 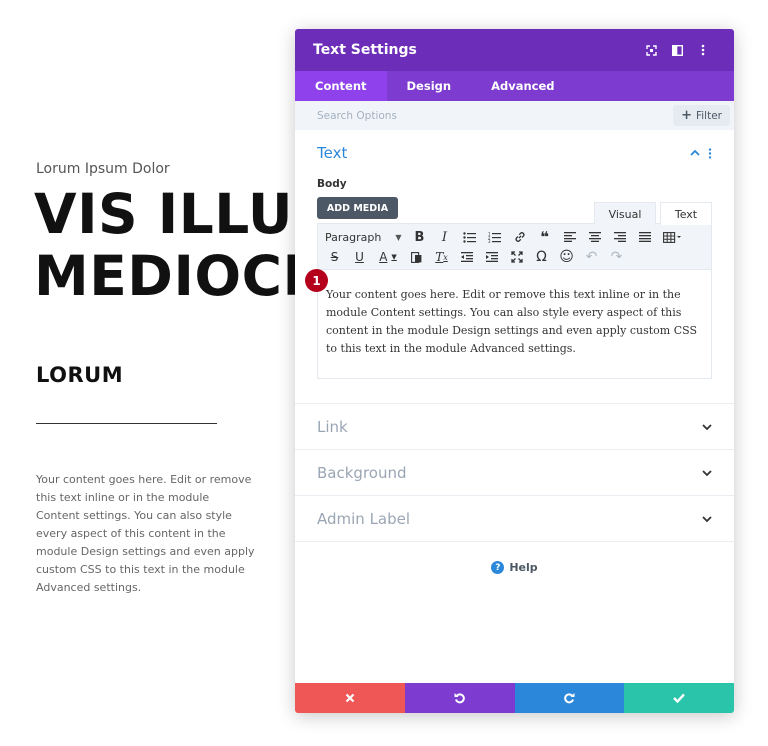 I want to click on text-section-header: Text, so click(x=514, y=153).